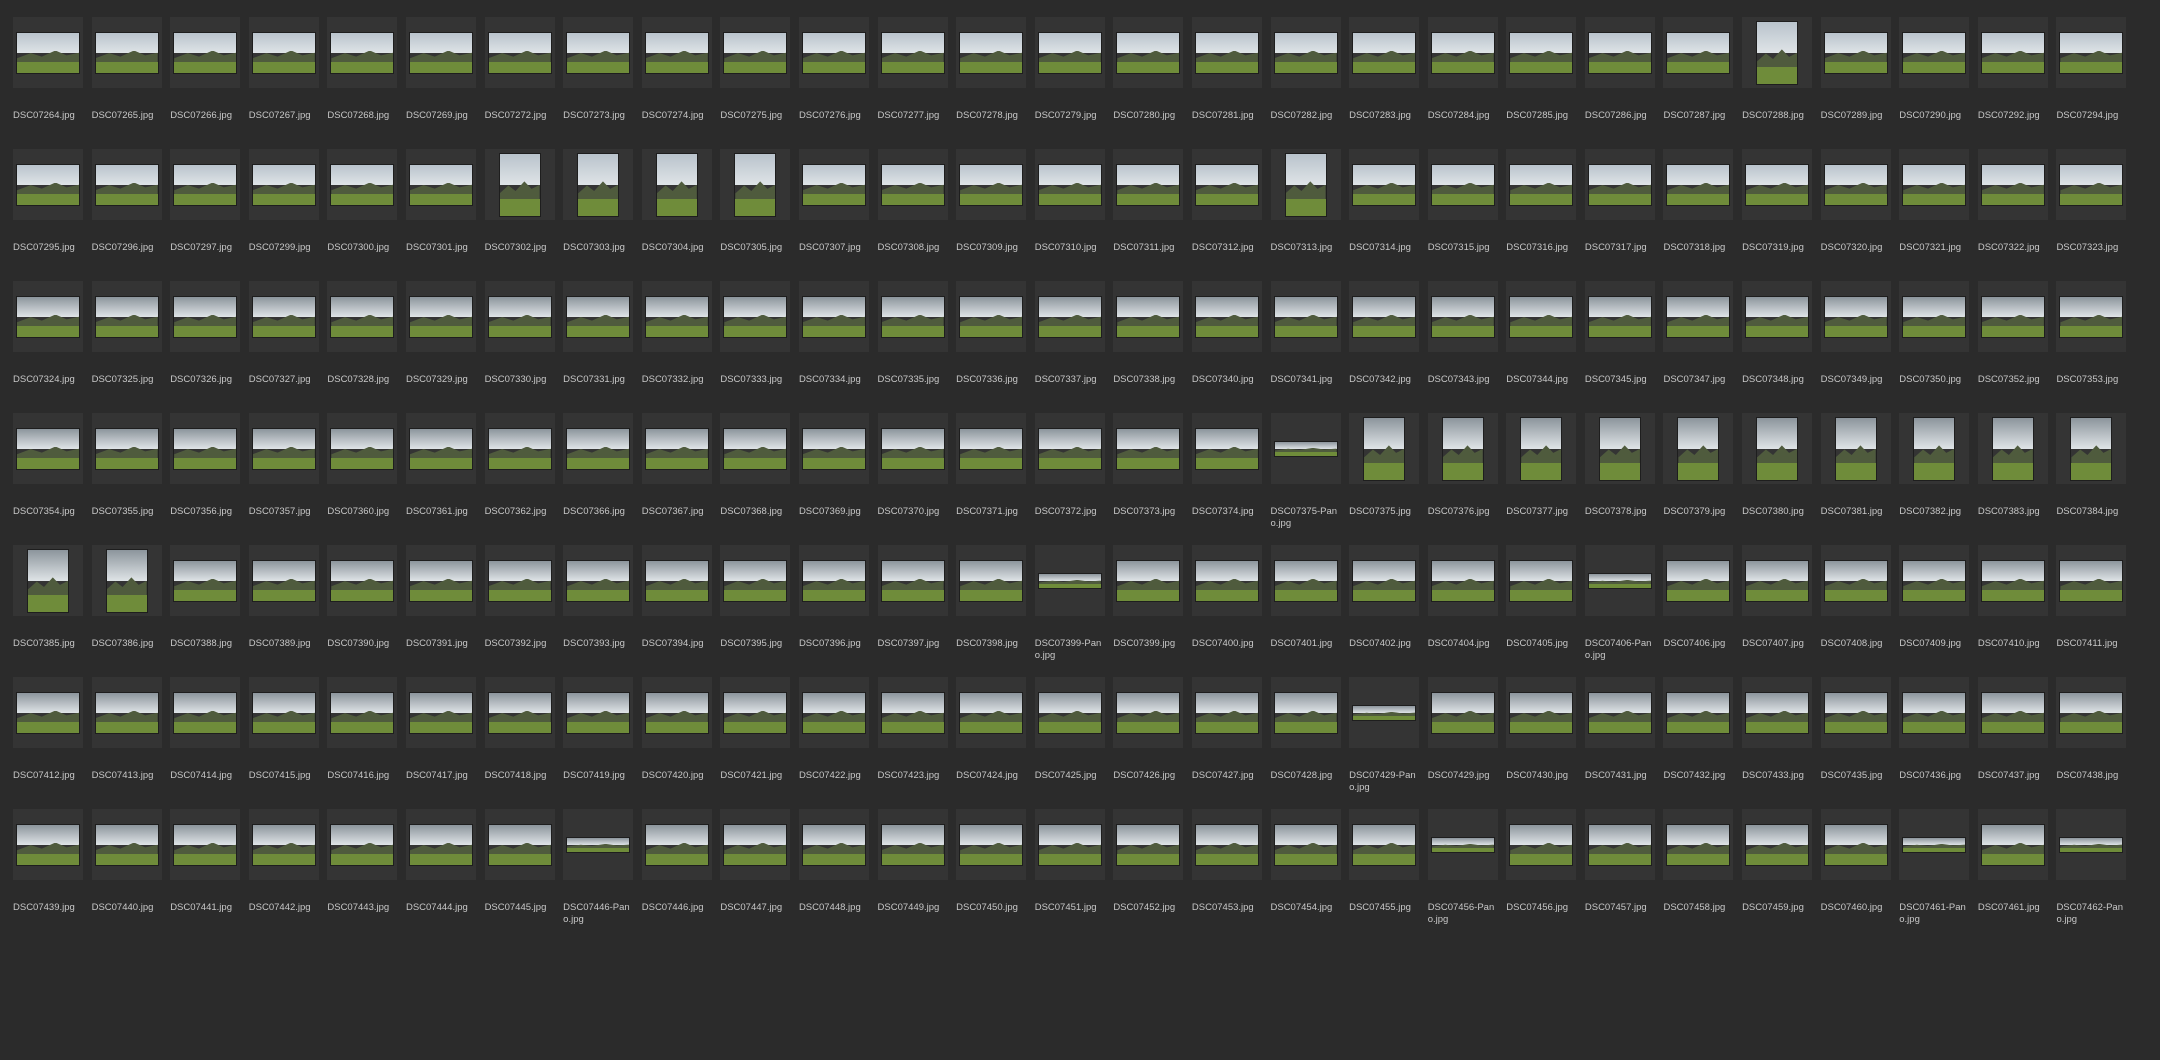 This screenshot has height=1060, width=2160. What do you see at coordinates (1934, 737) in the screenshot?
I see `thumbnail-tile: DSC07436.jpg` at bounding box center [1934, 737].